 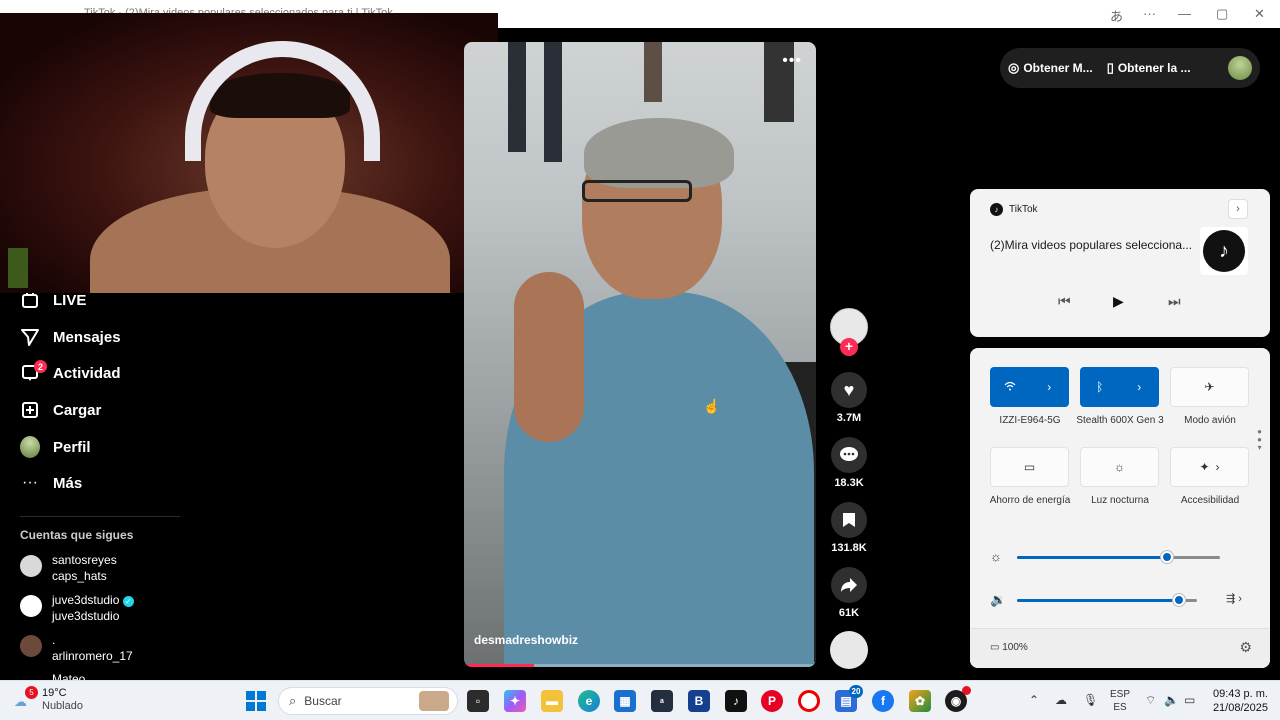 I want to click on volume-icon: 🔈, so click(x=1171, y=700).